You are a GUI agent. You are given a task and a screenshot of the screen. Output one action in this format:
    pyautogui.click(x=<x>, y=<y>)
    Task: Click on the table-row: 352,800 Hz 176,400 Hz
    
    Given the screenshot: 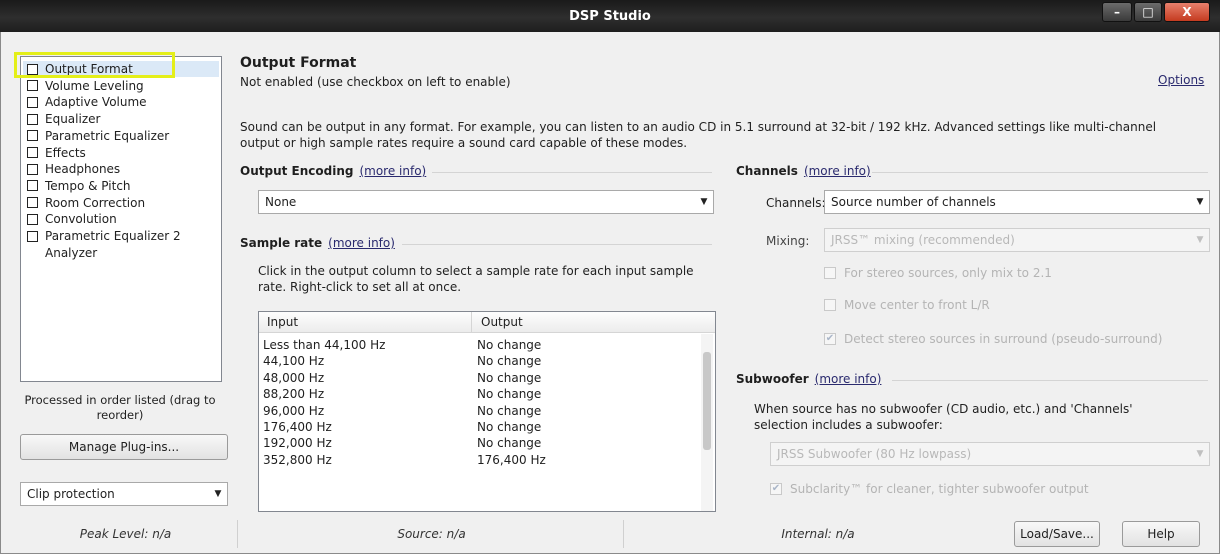 What is the action you would take?
    pyautogui.click(x=479, y=461)
    